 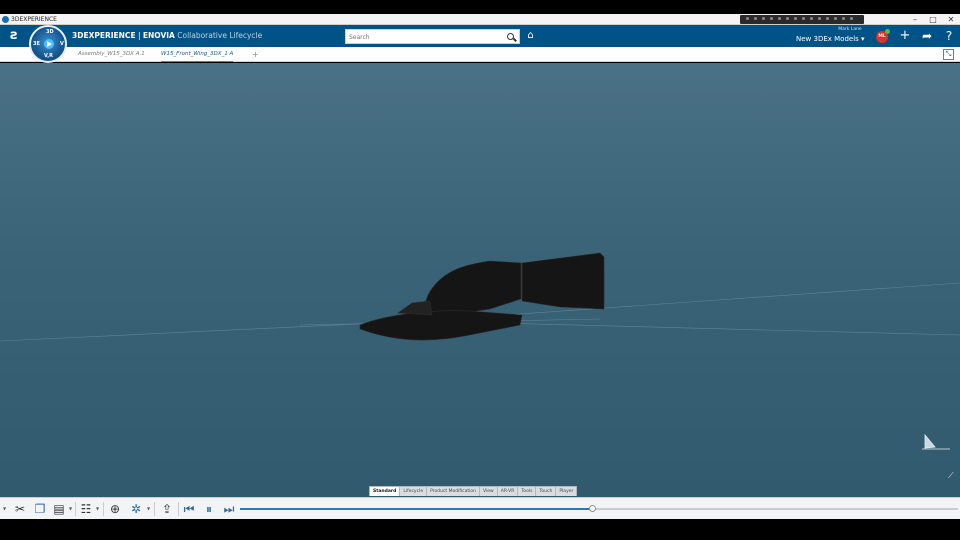 I want to click on app-icon, so click(x=5, y=19).